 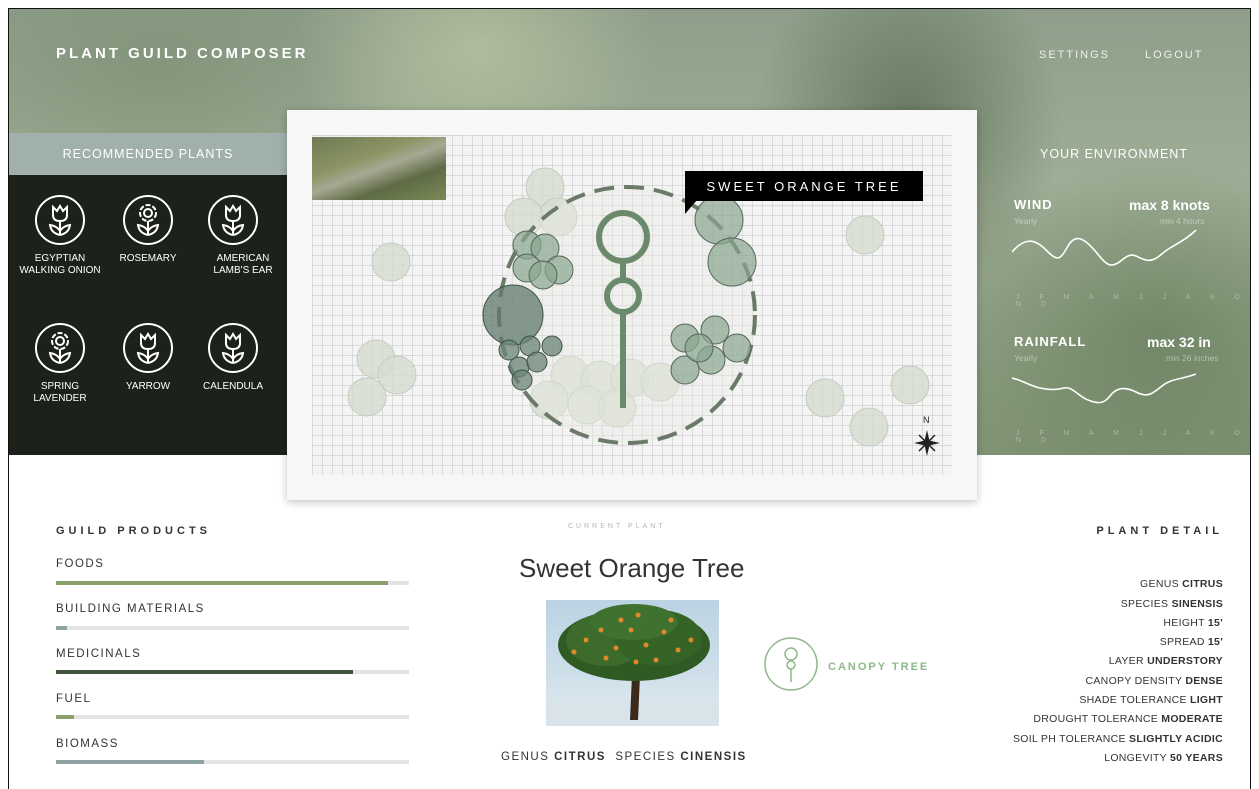 What do you see at coordinates (927, 435) in the screenshot?
I see `compass-icon: N` at bounding box center [927, 435].